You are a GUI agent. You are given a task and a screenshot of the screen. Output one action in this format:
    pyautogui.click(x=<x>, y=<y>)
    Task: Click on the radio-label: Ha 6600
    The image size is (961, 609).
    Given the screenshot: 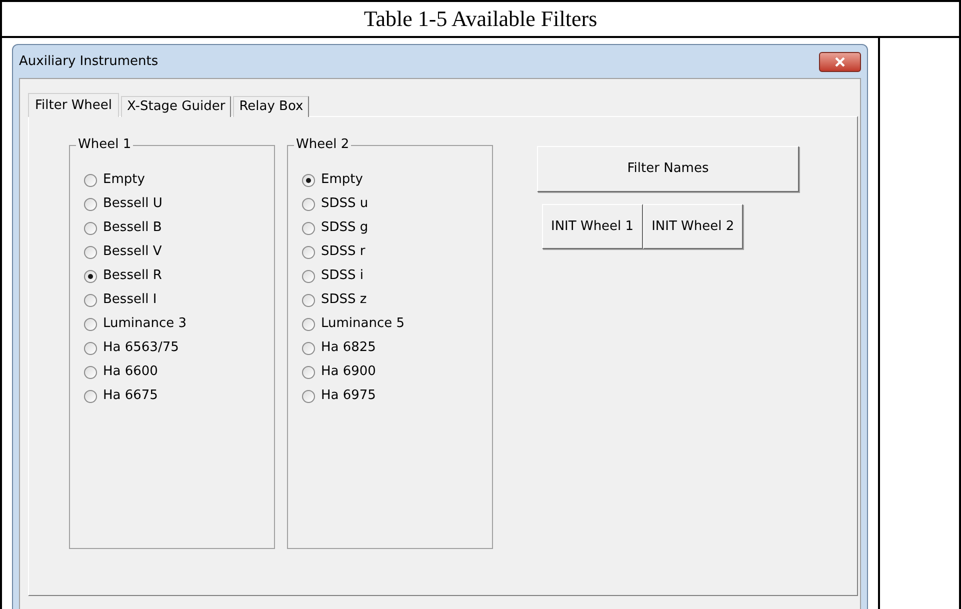 What is the action you would take?
    pyautogui.click(x=130, y=372)
    